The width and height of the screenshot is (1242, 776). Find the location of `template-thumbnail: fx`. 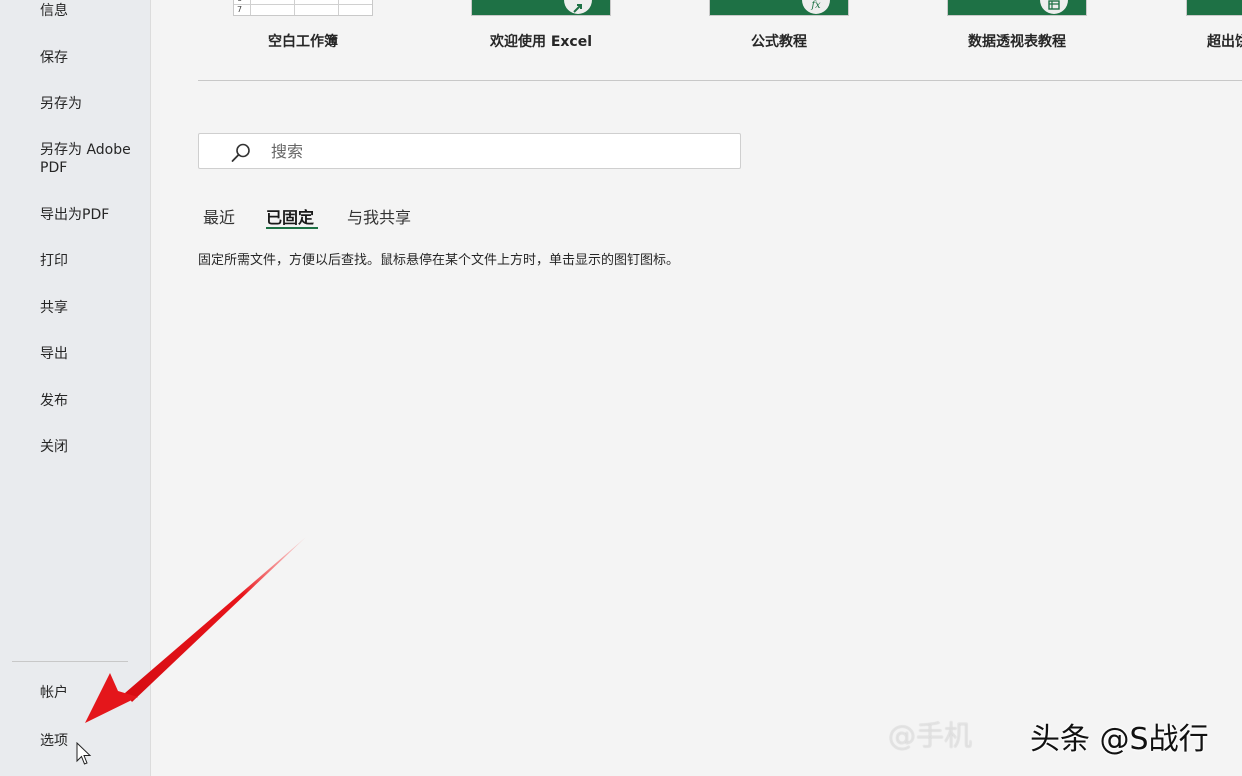

template-thumbnail: fx is located at coordinates (779, 8).